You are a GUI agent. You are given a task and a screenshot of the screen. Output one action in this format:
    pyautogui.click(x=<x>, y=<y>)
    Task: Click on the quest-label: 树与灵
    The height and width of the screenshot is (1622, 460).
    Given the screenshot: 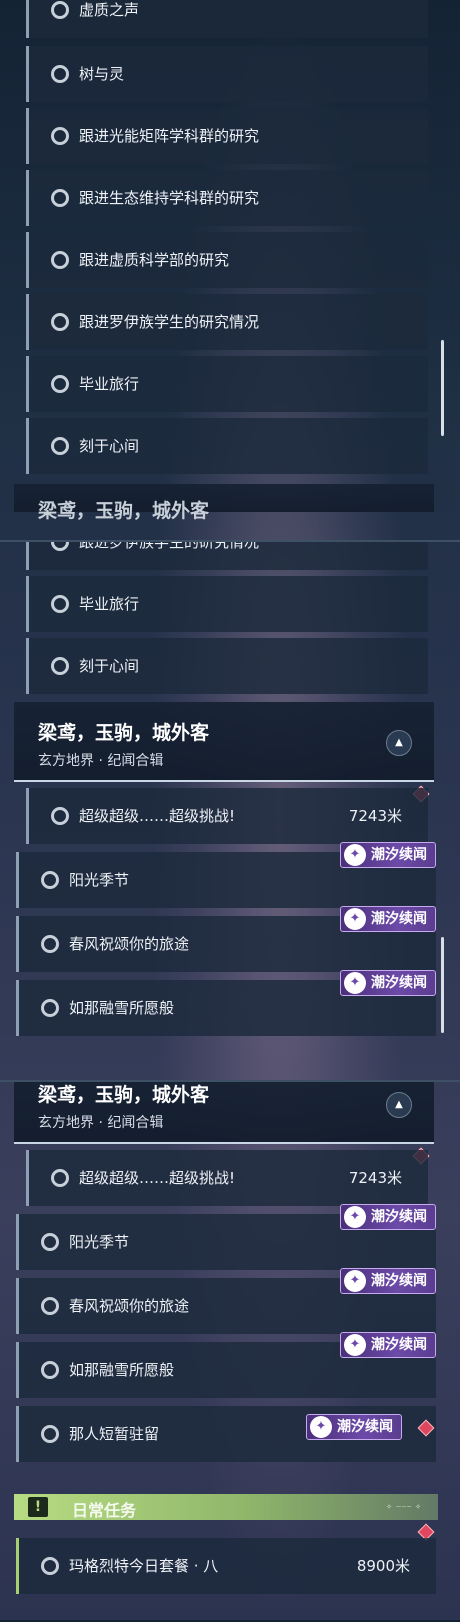 What is the action you would take?
    pyautogui.click(x=102, y=74)
    